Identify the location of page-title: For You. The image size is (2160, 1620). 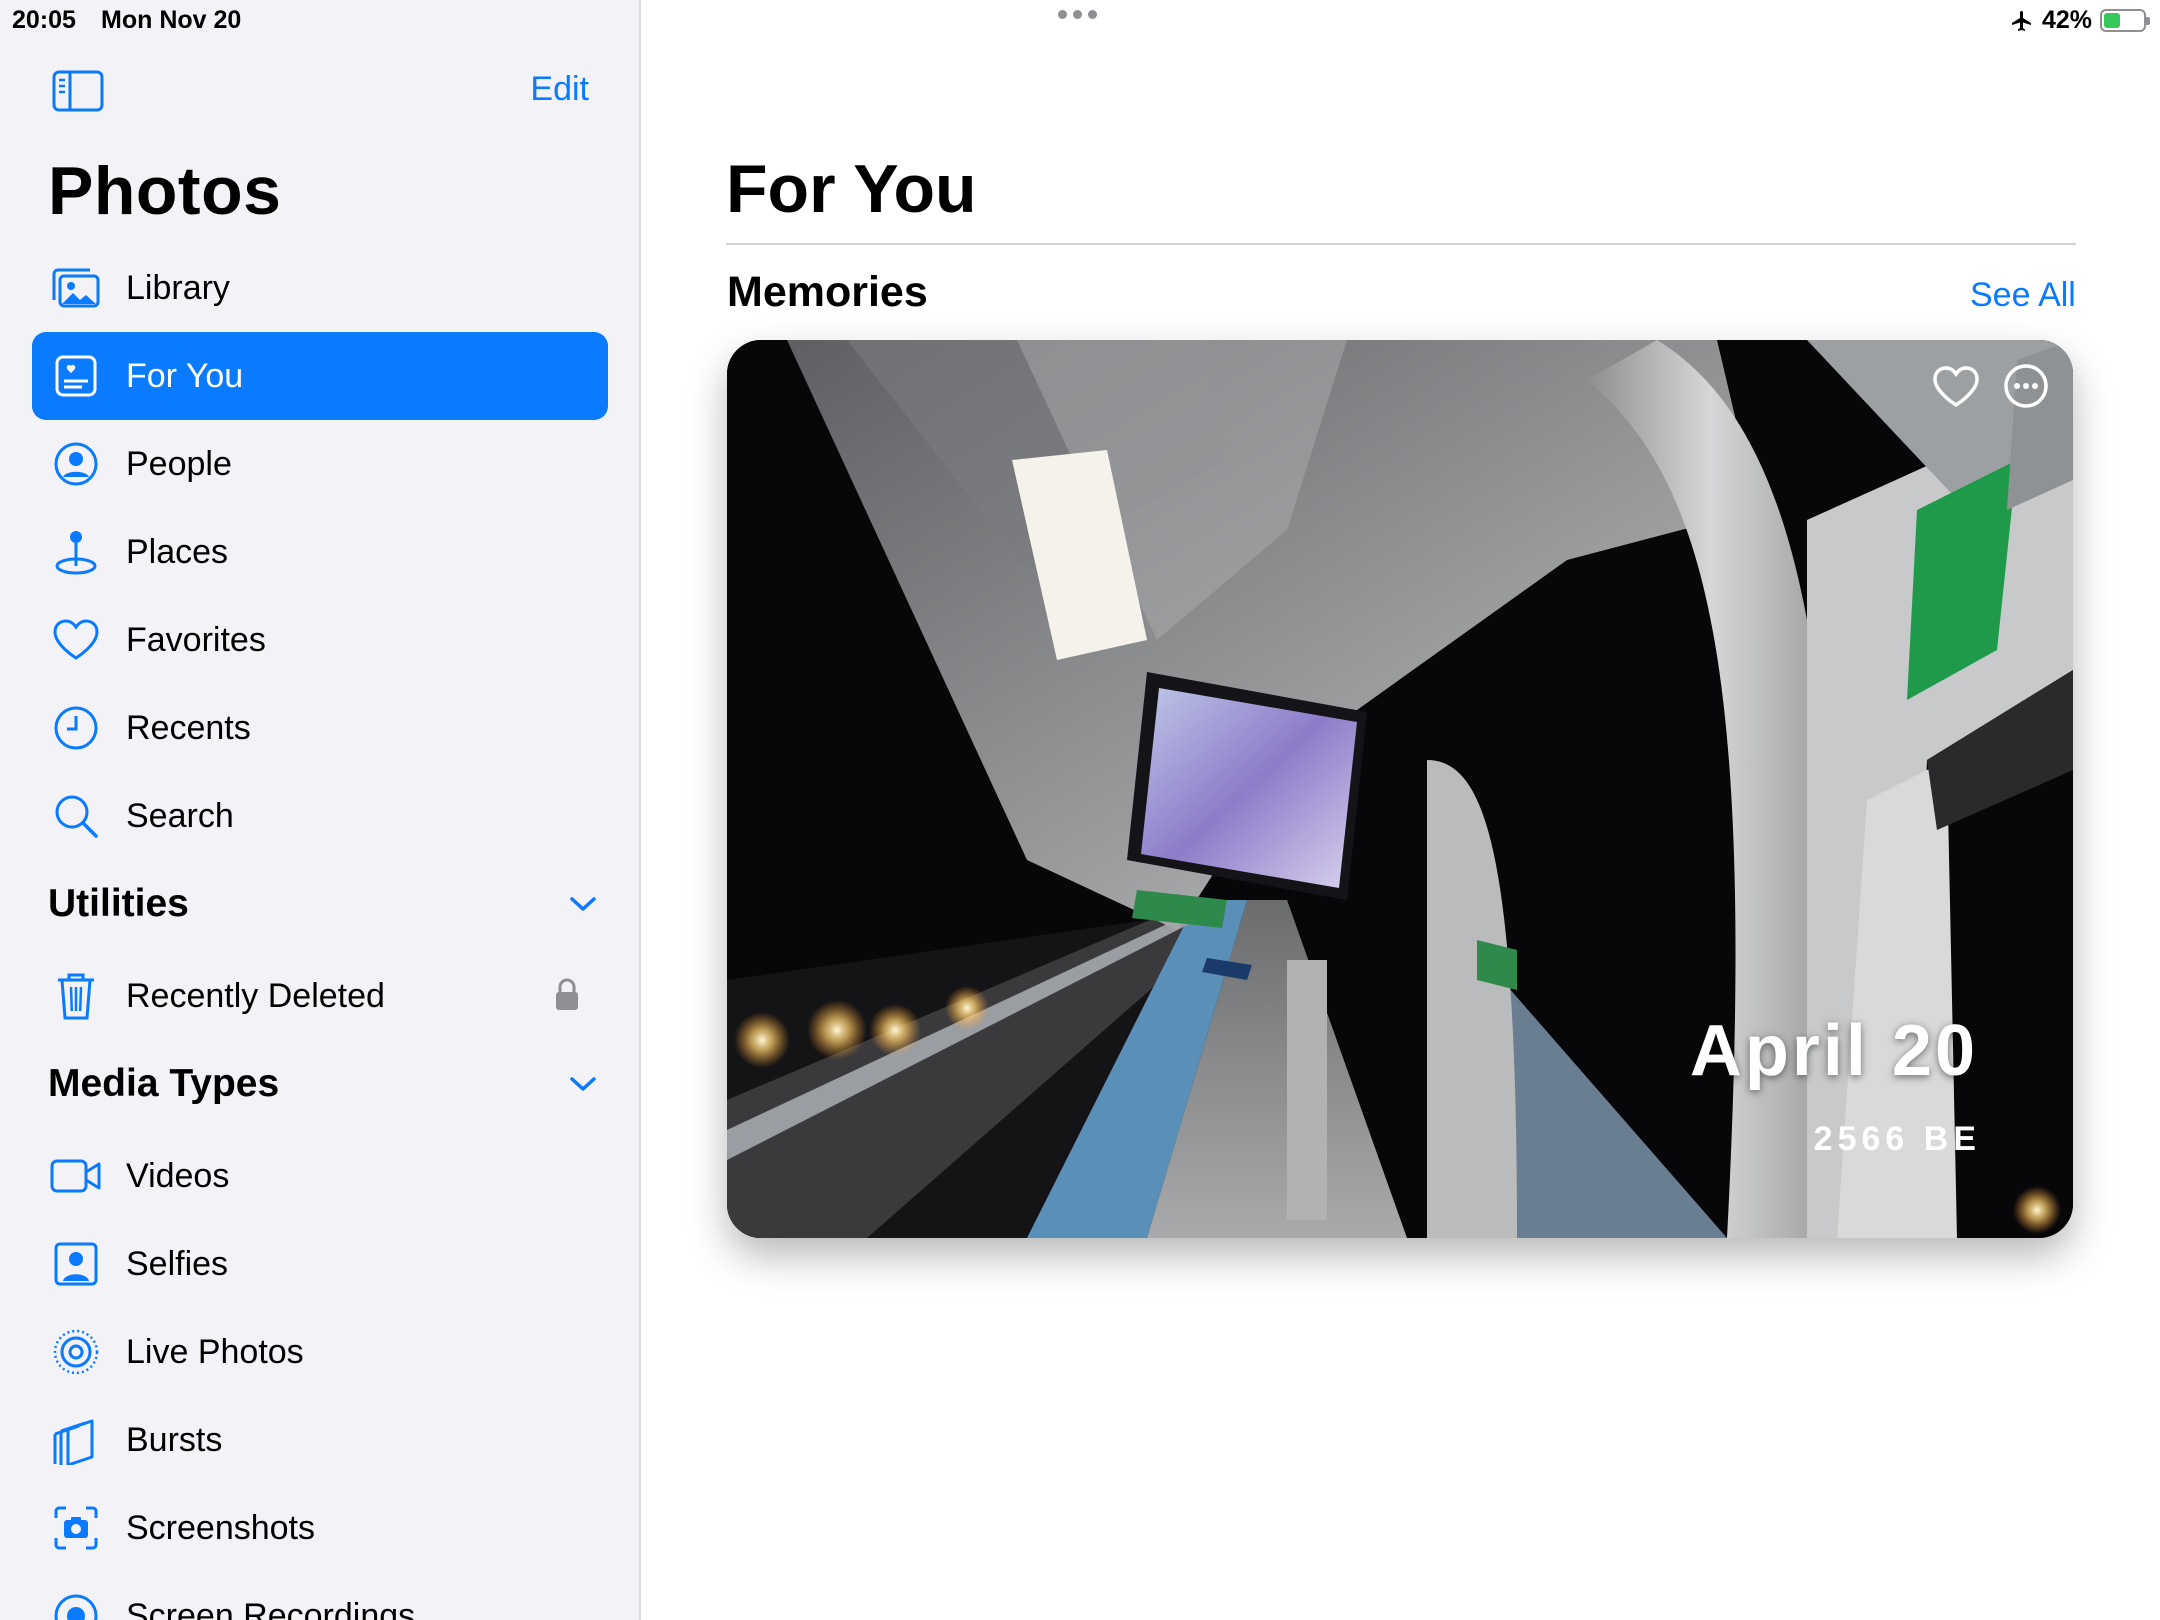
(851, 189).